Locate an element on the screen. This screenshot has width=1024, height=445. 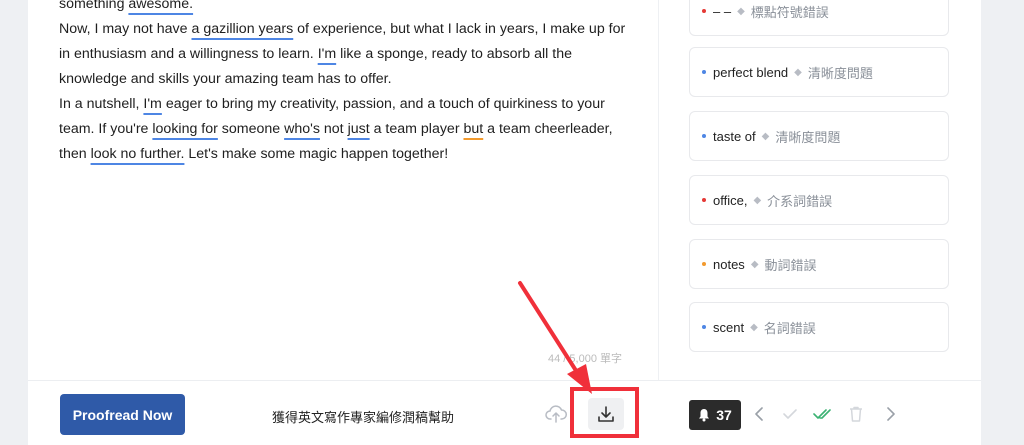
word-count: 44 / 5,000 單字 is located at coordinates (585, 359).